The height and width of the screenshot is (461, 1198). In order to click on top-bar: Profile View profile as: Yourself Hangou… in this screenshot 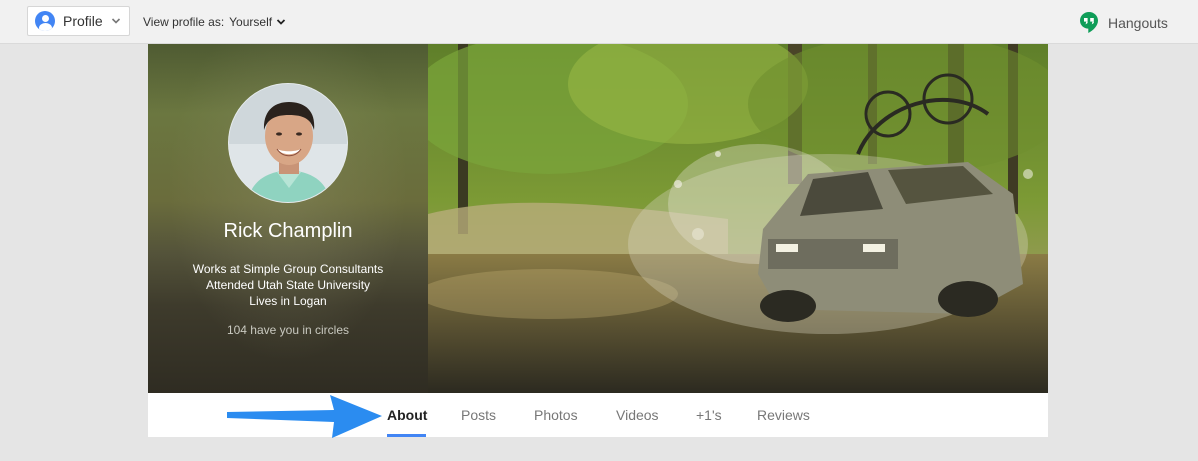, I will do `click(599, 22)`.